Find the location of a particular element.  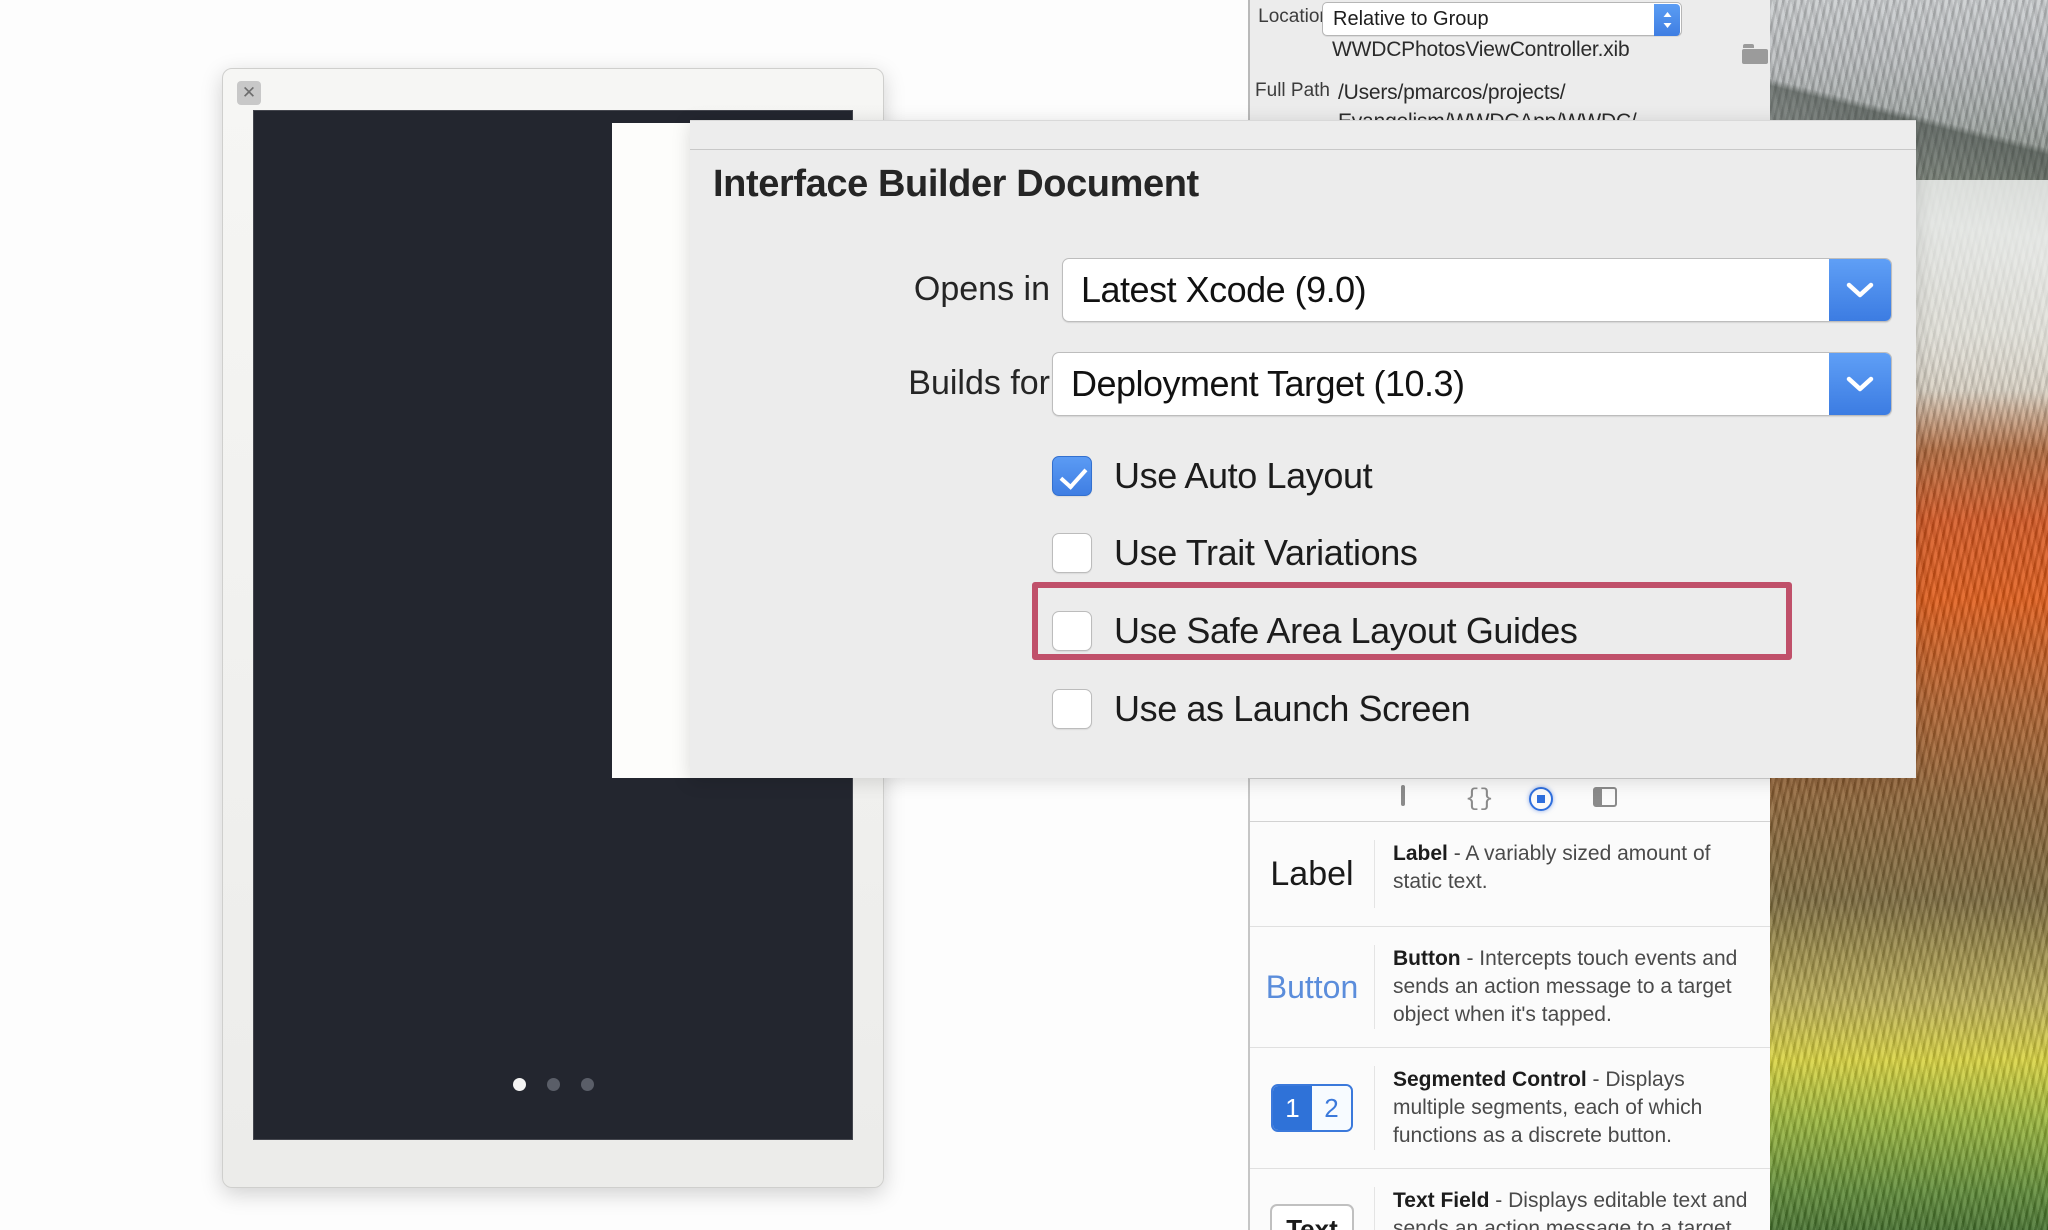

checkbox-label-use-as-launch-screen: Use as Launch Screen is located at coordinates (1292, 708).